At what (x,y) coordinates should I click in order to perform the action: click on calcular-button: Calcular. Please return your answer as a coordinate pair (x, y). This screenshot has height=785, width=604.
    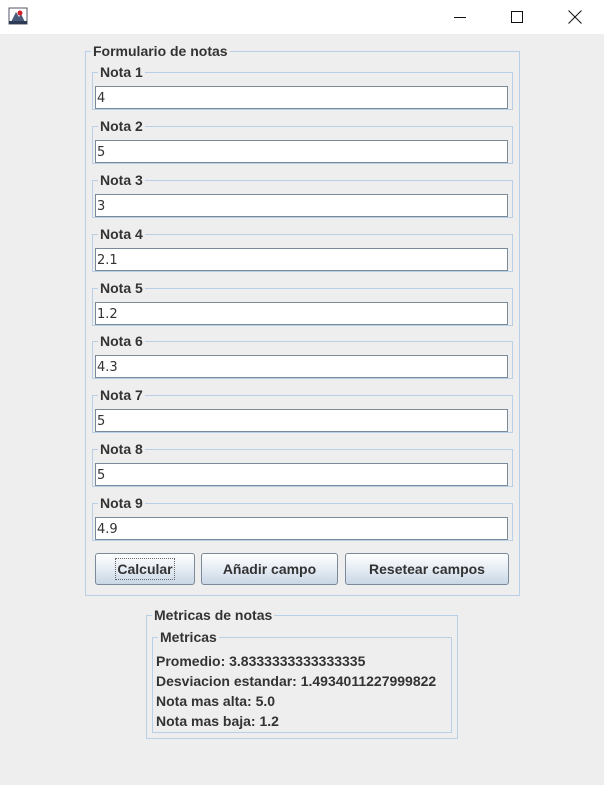
    Looking at the image, I should click on (145, 569).